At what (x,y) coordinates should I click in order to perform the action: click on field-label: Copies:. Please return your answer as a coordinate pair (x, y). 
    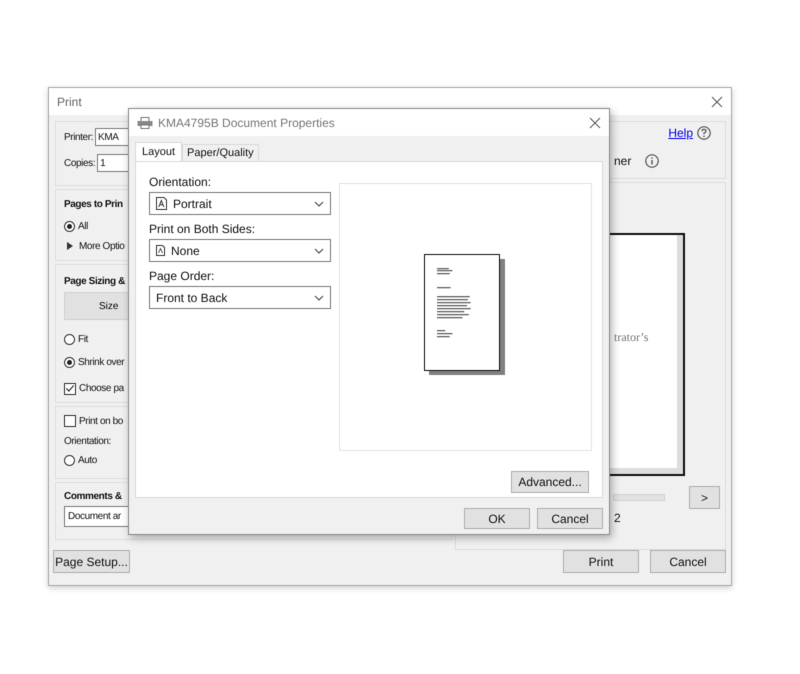
    Looking at the image, I should click on (80, 163).